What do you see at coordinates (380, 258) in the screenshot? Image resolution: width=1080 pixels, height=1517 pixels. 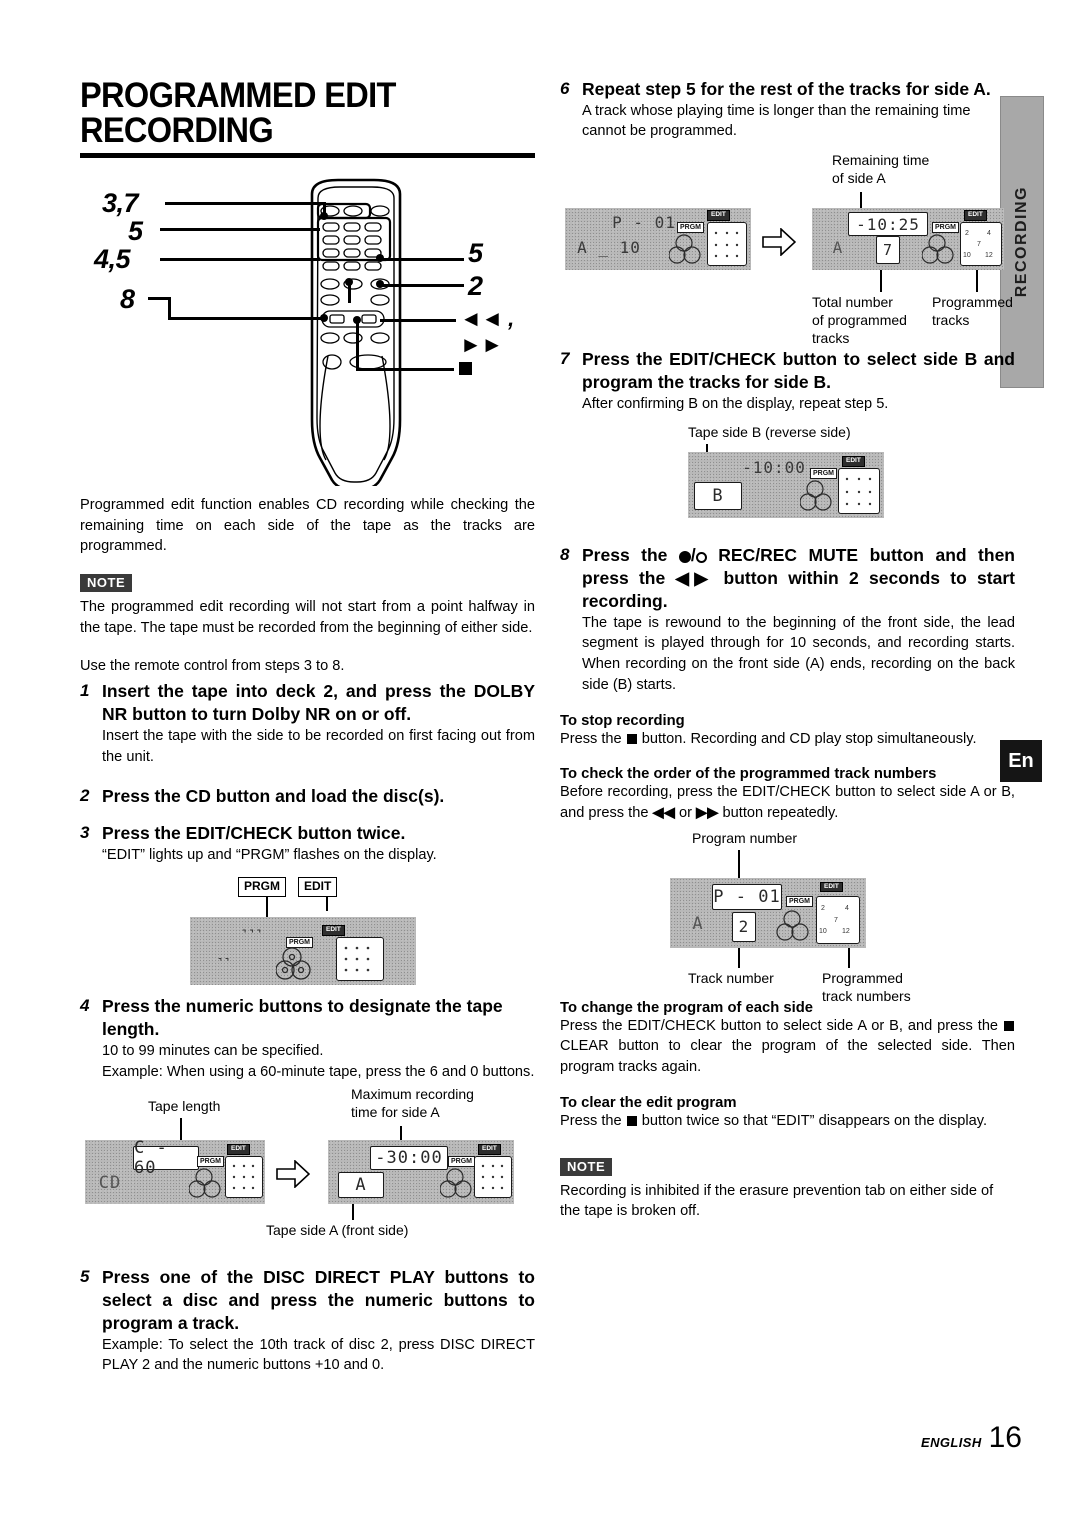 I see `dot-5b` at bounding box center [380, 258].